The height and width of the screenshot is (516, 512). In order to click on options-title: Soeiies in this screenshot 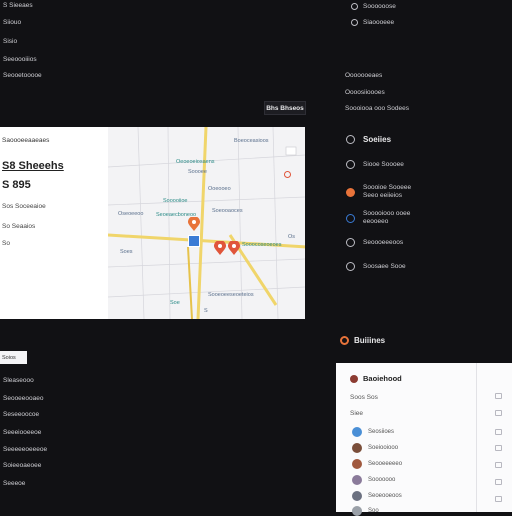, I will do `click(377, 139)`.